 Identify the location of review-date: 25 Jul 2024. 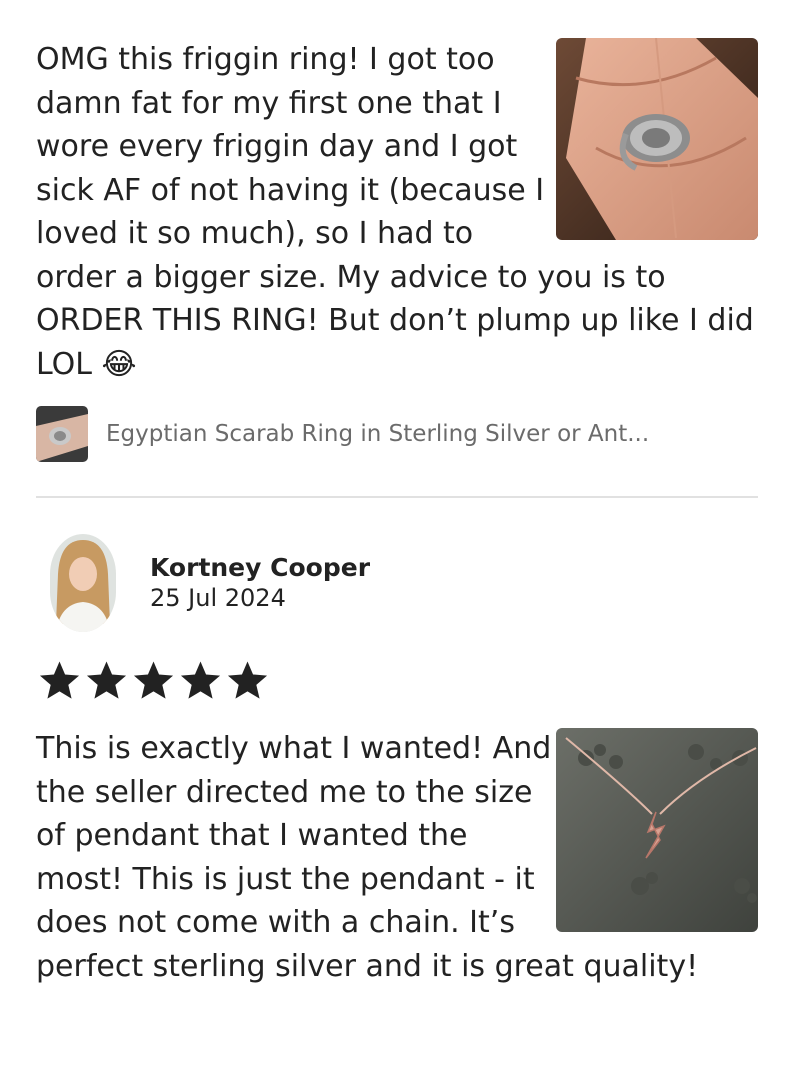
(218, 598).